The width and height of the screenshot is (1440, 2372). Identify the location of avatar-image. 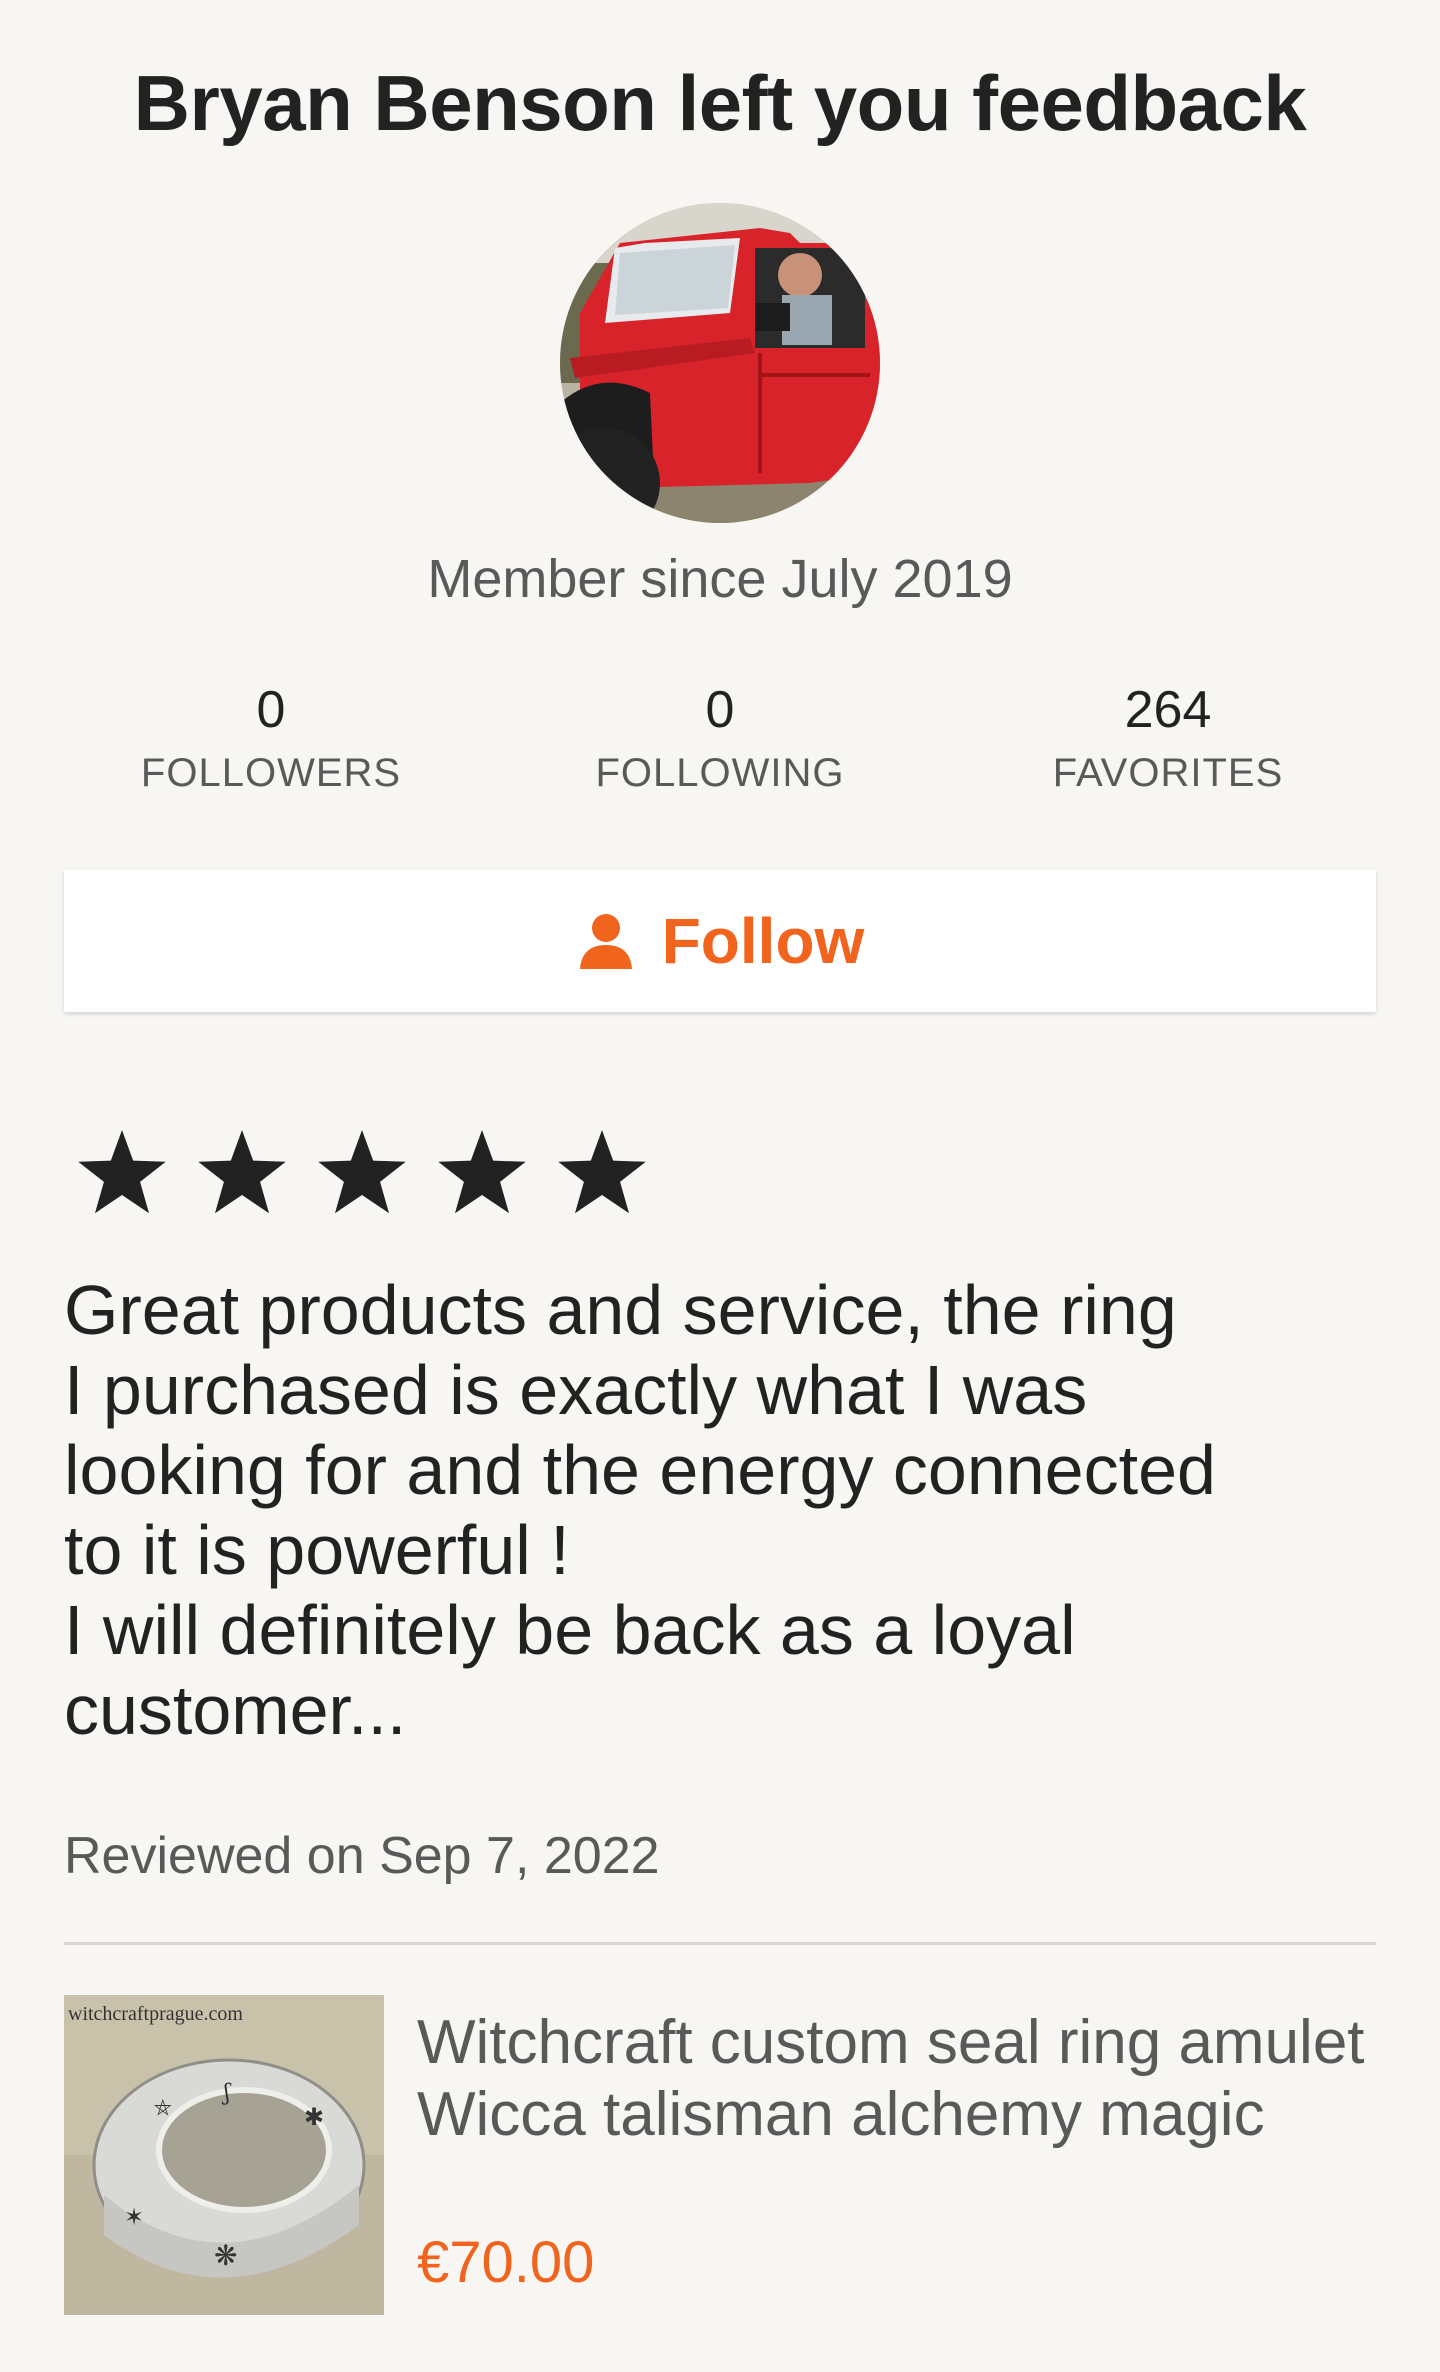
(720, 363).